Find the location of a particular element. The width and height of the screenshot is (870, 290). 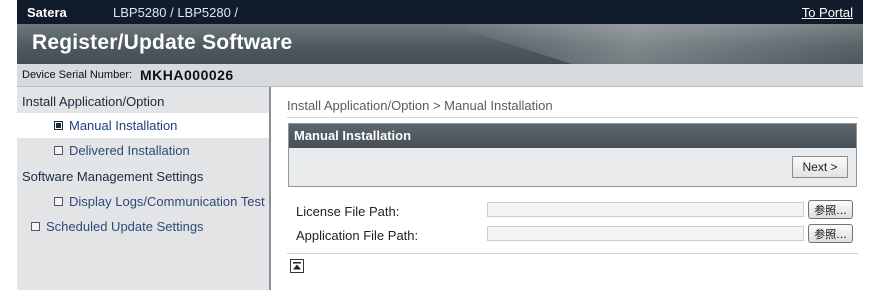

sidebar-header-label: Install Application/Option is located at coordinates (93, 101).